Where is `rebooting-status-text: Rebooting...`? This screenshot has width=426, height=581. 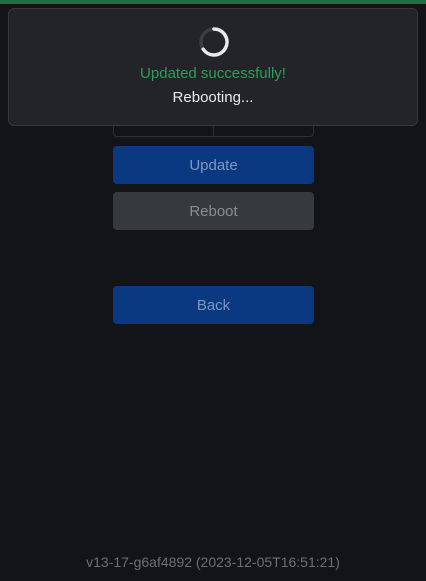
rebooting-status-text: Rebooting... is located at coordinates (213, 97).